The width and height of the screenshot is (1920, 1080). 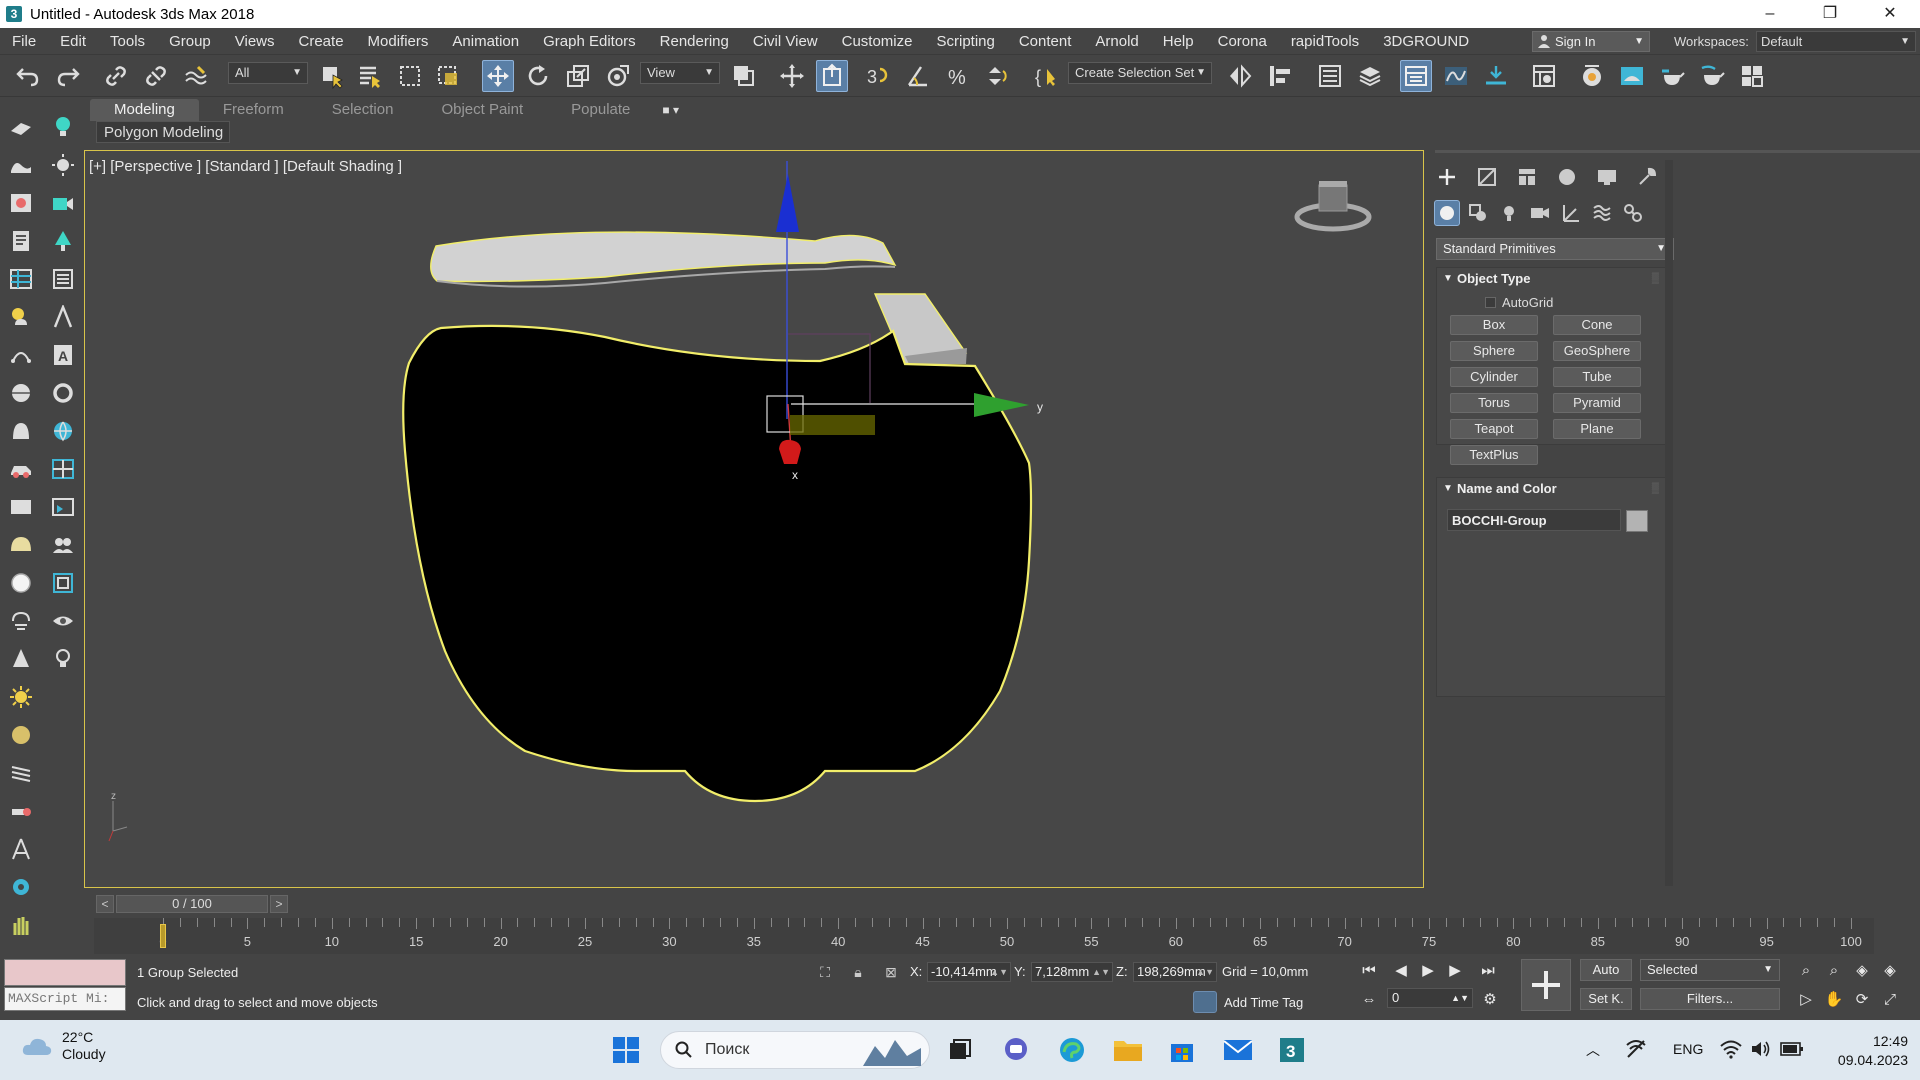 I want to click on menu-rendering: Rendering, so click(x=694, y=41).